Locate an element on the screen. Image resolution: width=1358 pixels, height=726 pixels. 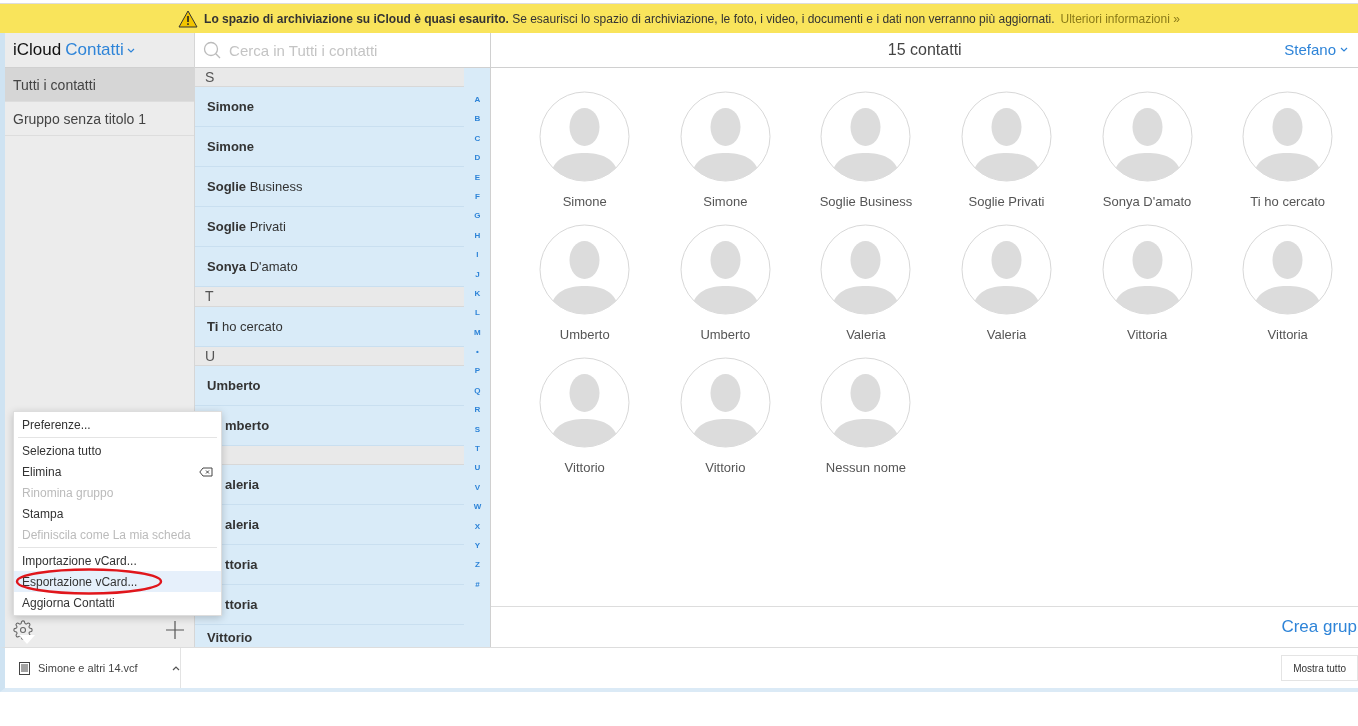
settings-icon is located at coordinates (23, 630).